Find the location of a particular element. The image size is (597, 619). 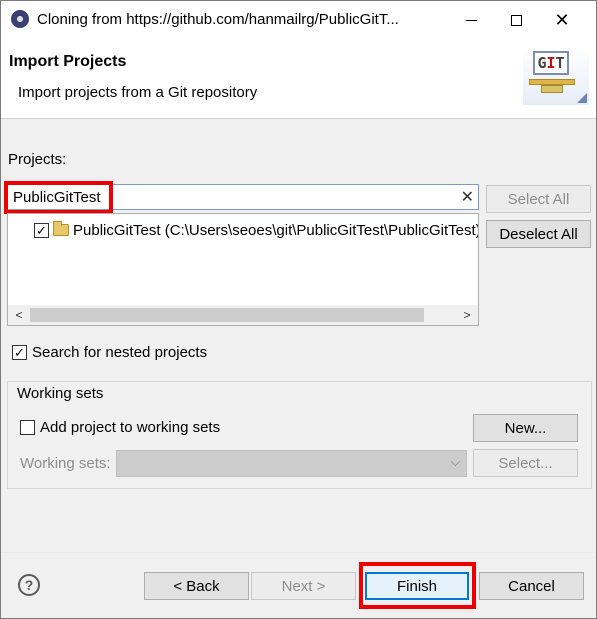

folder-icon is located at coordinates (61, 228).